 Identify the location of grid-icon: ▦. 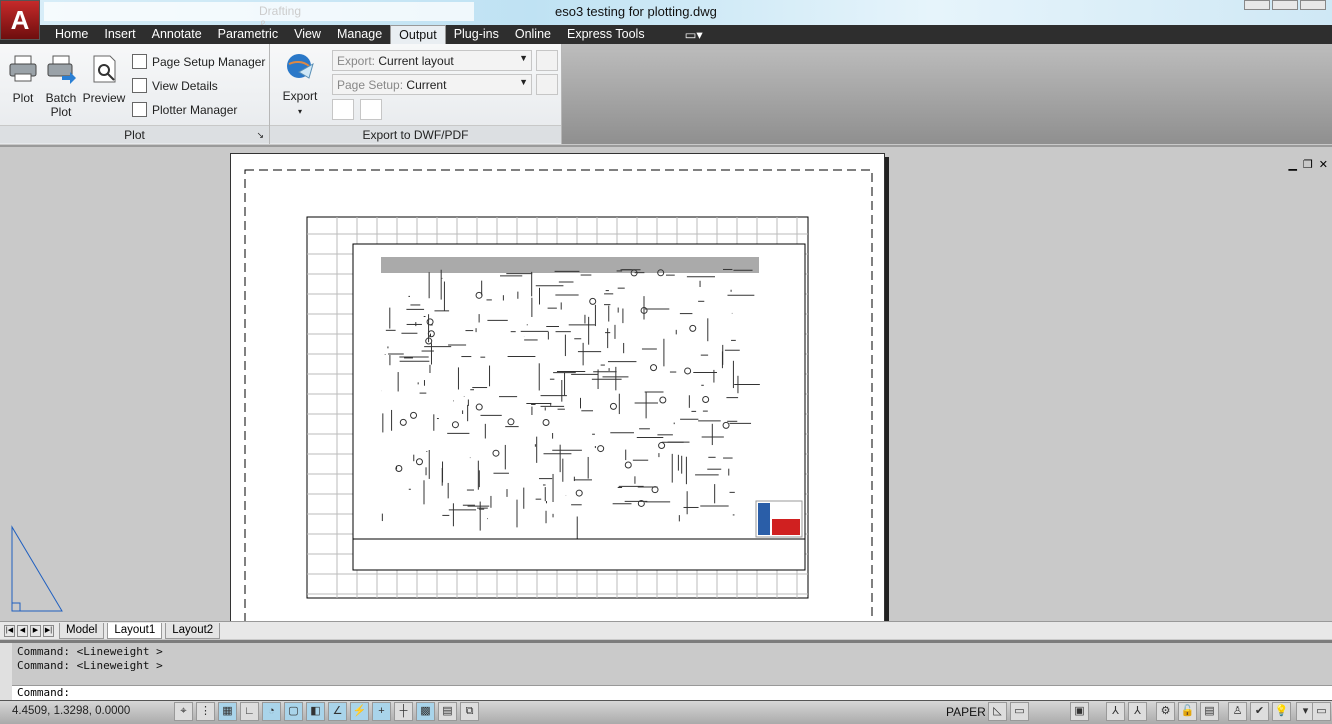
(227, 711).